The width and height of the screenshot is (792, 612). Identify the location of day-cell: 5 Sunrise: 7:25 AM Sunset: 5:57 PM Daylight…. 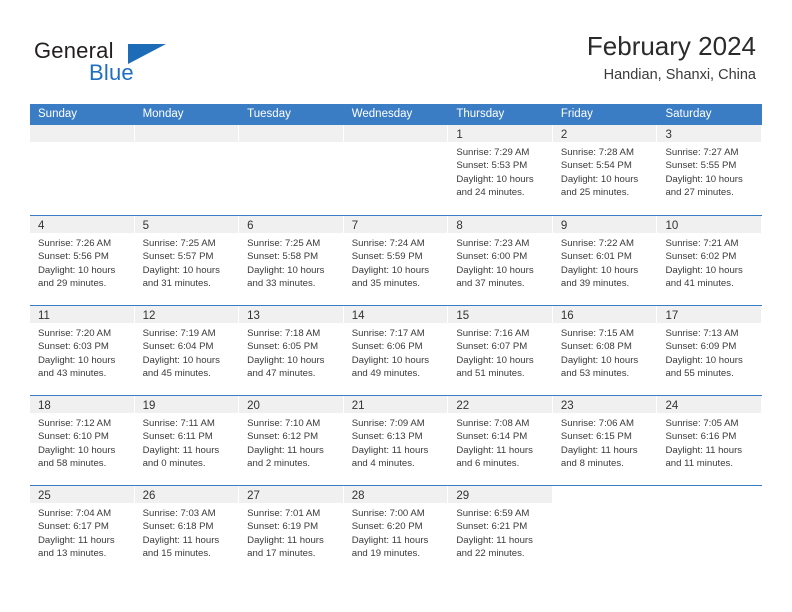
(187, 260).